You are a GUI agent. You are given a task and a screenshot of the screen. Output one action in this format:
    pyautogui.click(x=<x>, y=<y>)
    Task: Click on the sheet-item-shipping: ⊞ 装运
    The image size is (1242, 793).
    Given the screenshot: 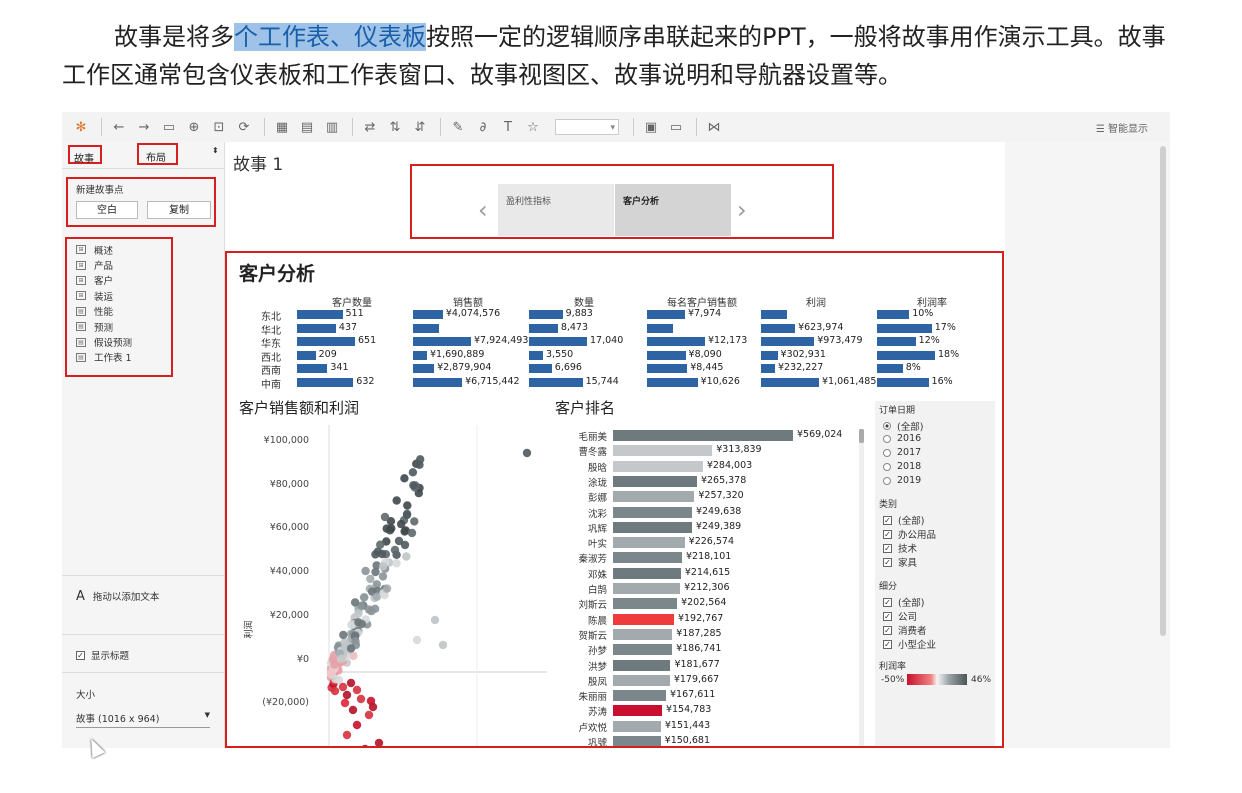 What is the action you would take?
    pyautogui.click(x=104, y=295)
    